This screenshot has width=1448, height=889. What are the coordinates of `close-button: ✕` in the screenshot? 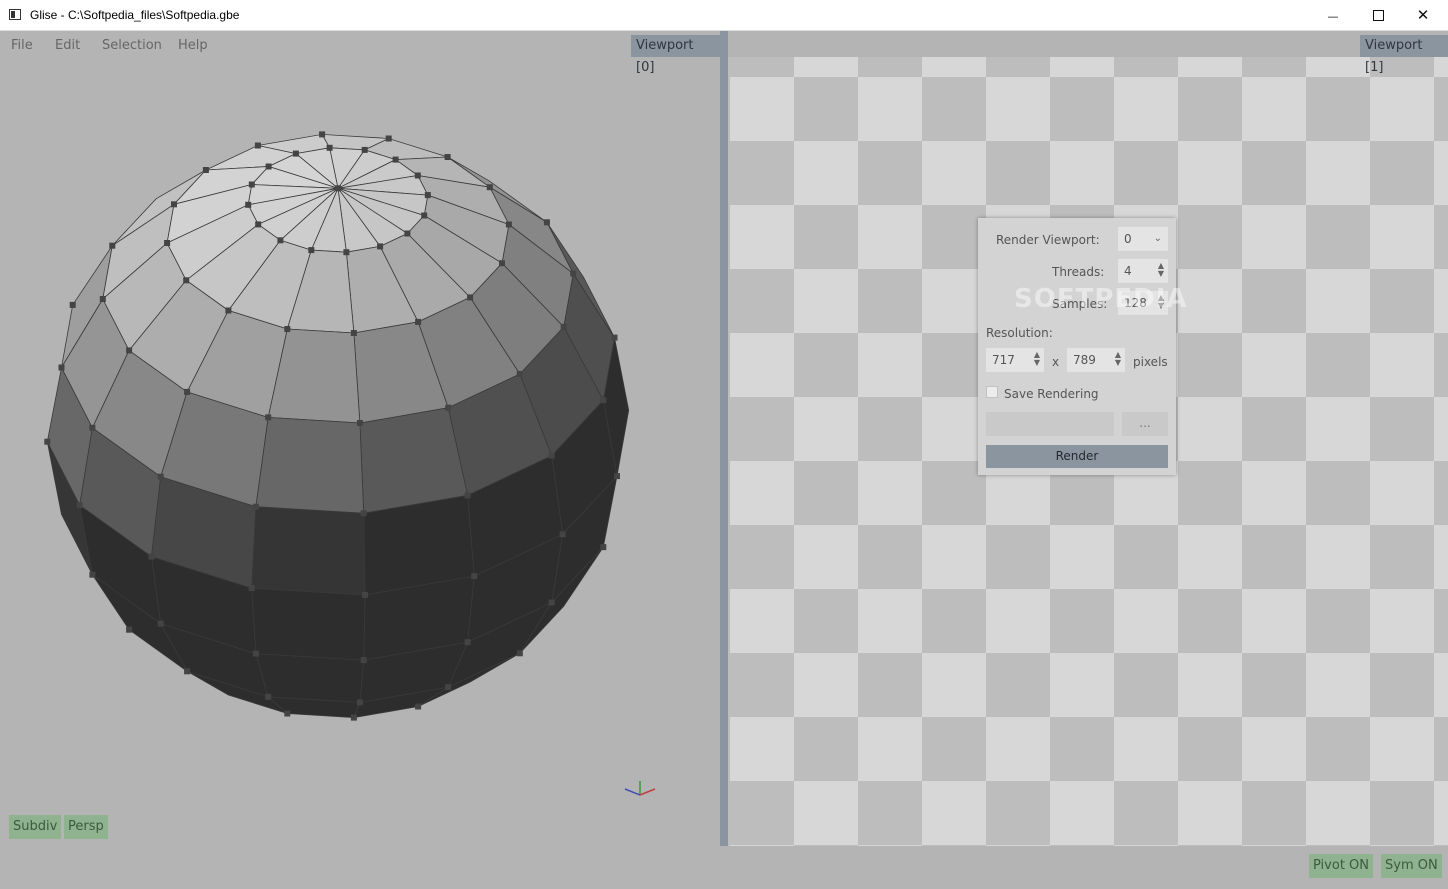 It's located at (1423, 15).